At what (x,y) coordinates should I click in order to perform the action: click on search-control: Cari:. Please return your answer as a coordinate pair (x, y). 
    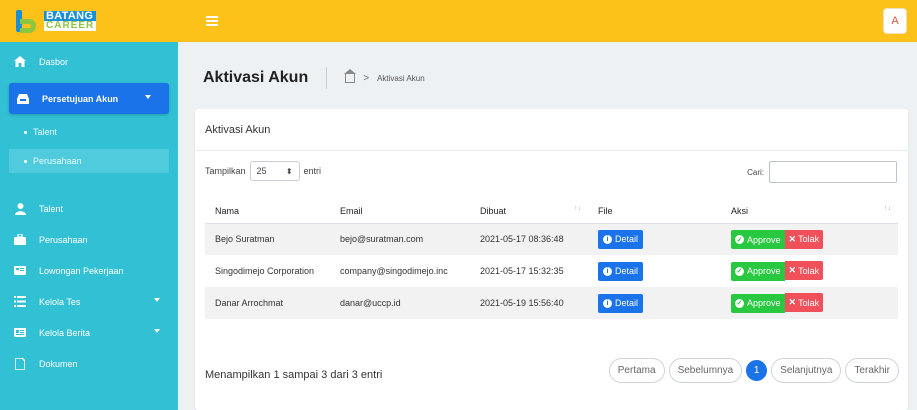
    Looking at the image, I should click on (822, 172).